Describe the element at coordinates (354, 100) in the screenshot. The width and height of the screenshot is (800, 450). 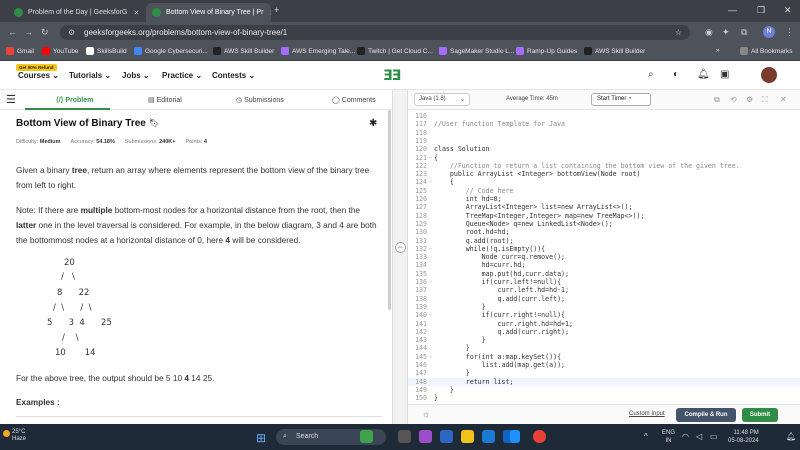
I see `tab-comments: ◯ Comments` at that location.